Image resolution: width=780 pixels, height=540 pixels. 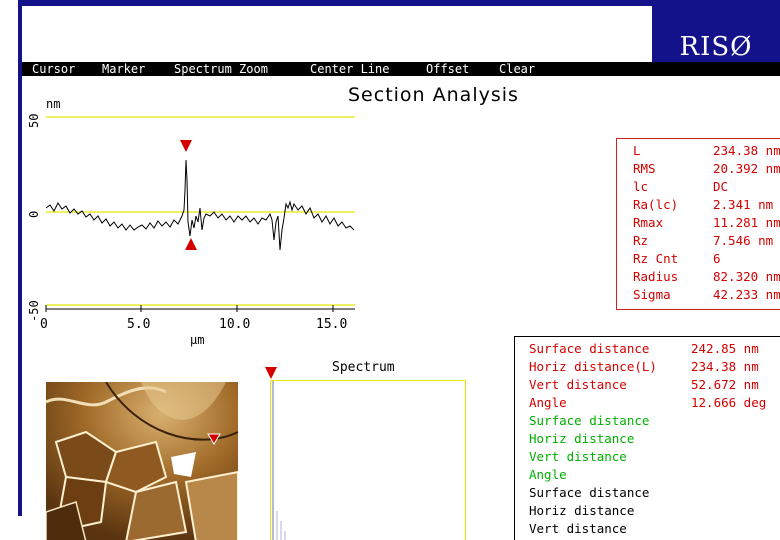 I want to click on y-unit-label: nm, so click(x=53, y=104).